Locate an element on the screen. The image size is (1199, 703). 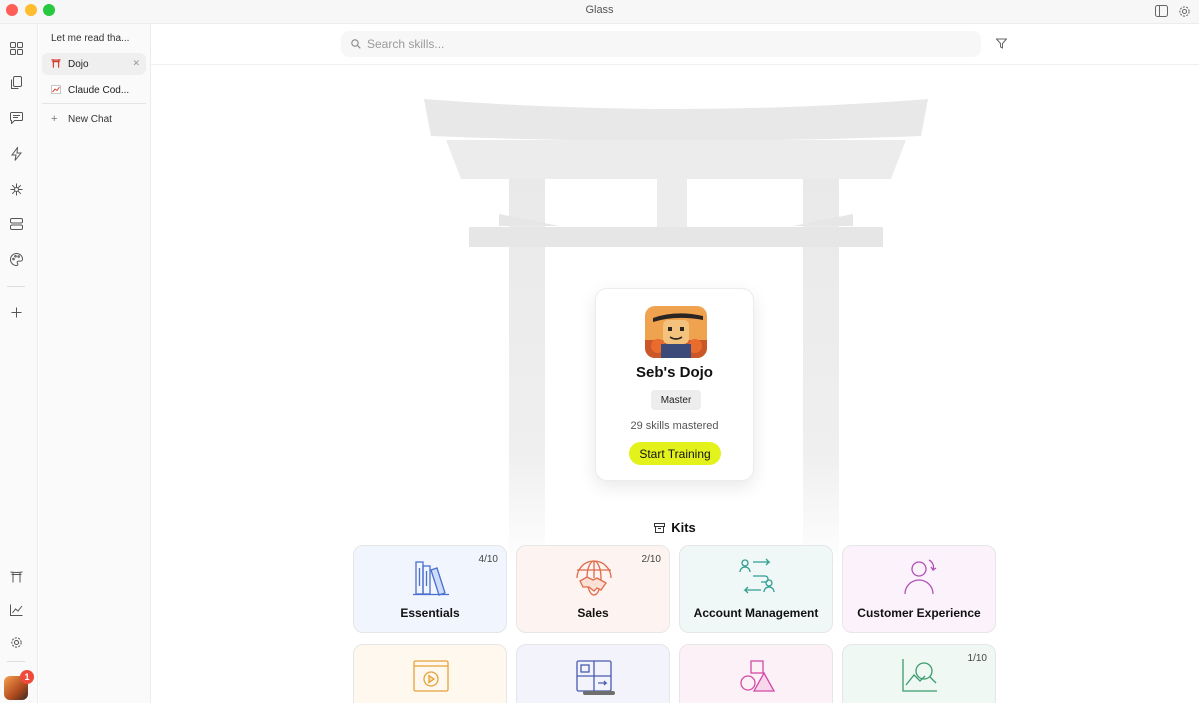
title-bar: Glass is located at coordinates (599, 12).